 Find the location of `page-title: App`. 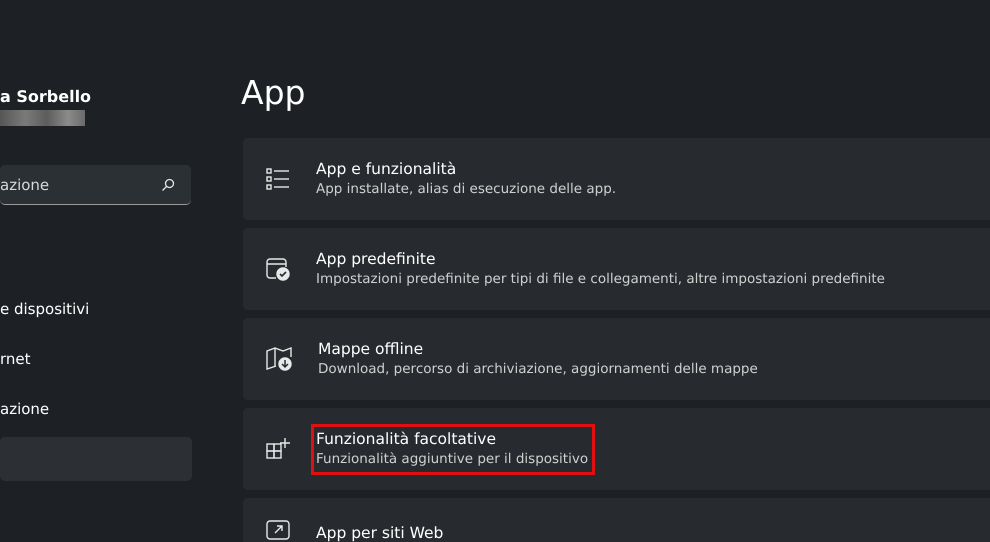

page-title: App is located at coordinates (273, 93).